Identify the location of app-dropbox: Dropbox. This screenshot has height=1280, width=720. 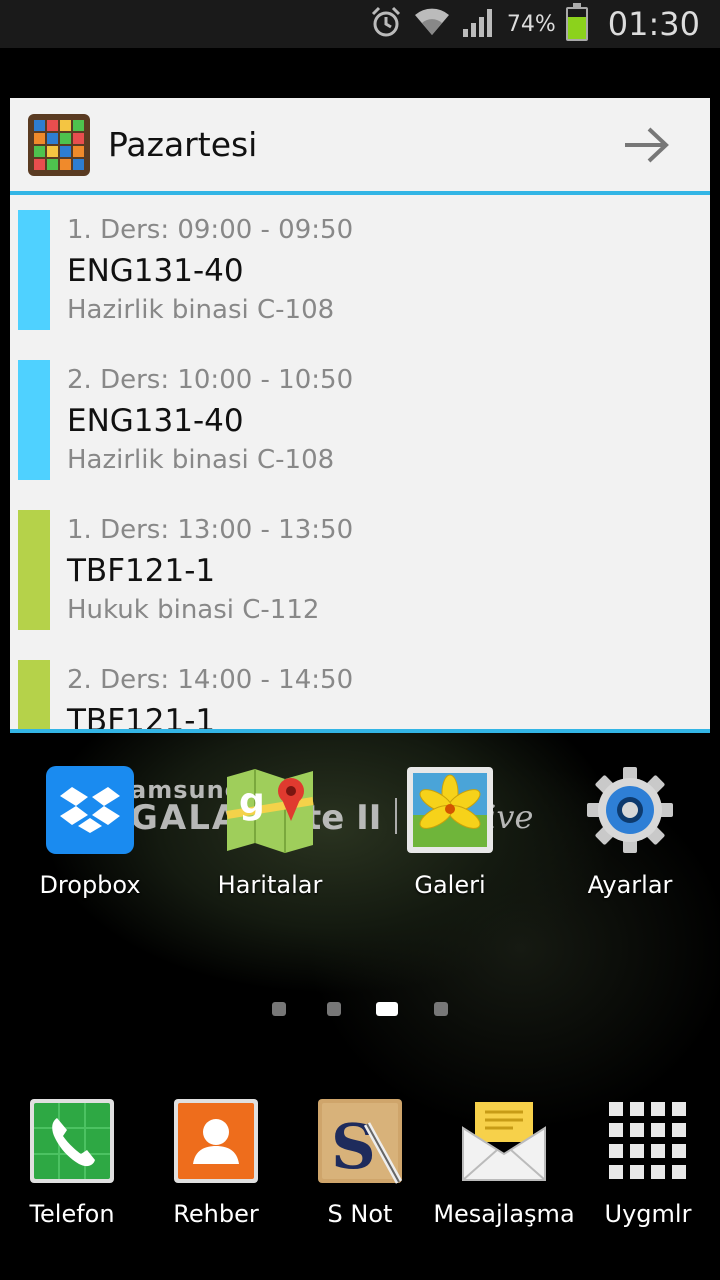
(90, 832).